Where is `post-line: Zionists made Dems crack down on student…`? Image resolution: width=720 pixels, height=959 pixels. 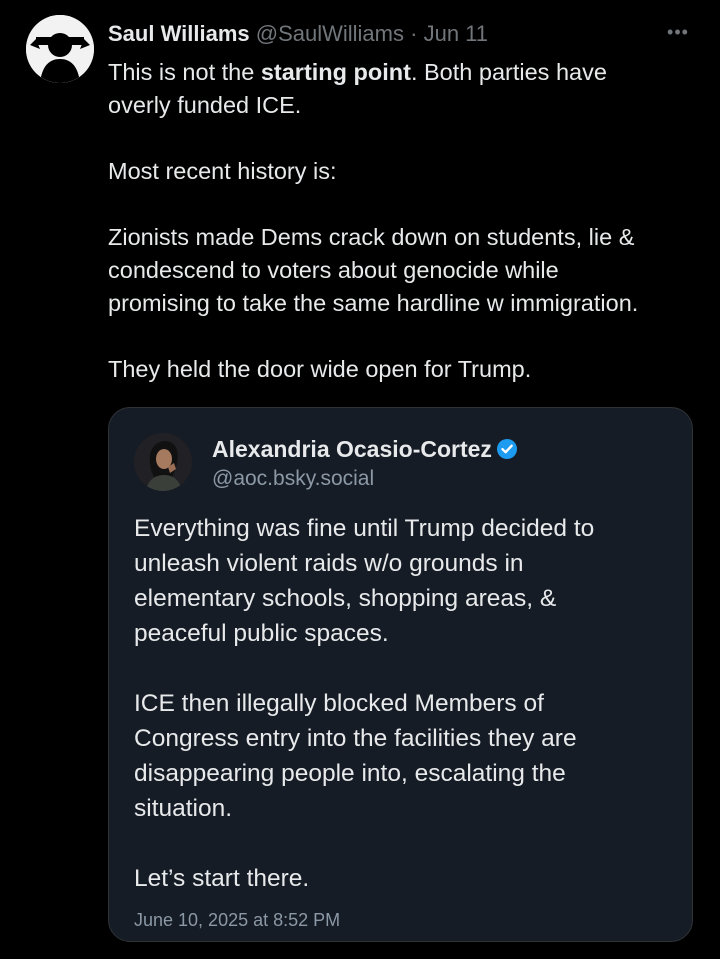 post-line: Zionists made Dems crack down on student… is located at coordinates (371, 237).